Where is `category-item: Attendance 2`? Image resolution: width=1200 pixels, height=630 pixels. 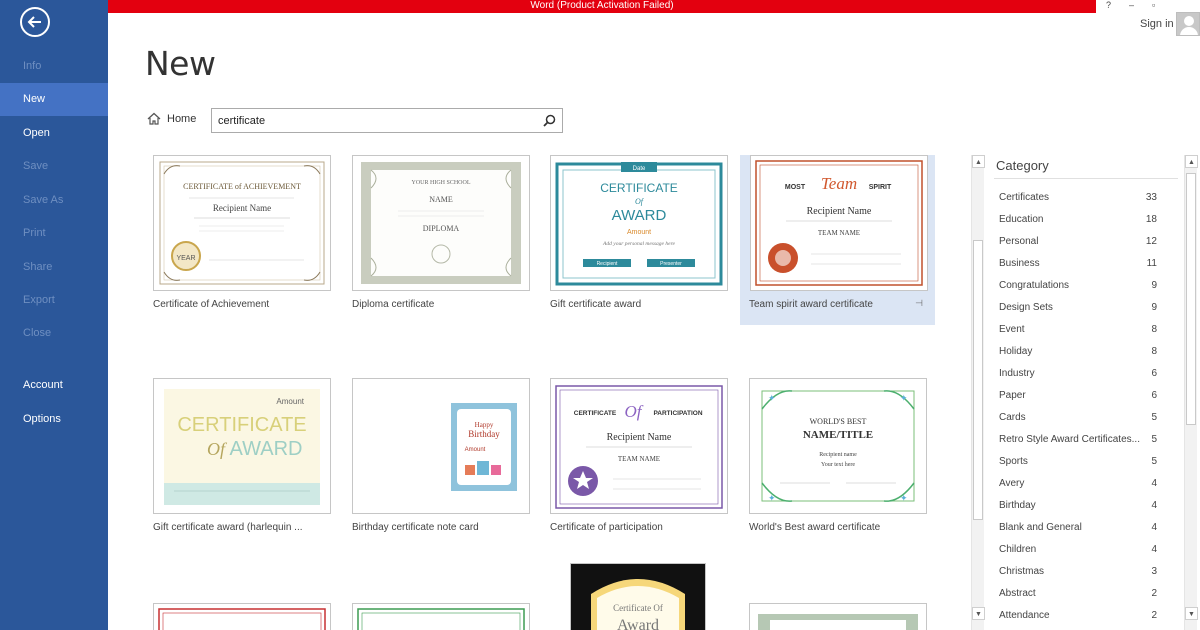
category-item: Attendance 2 is located at coordinates (1074, 616).